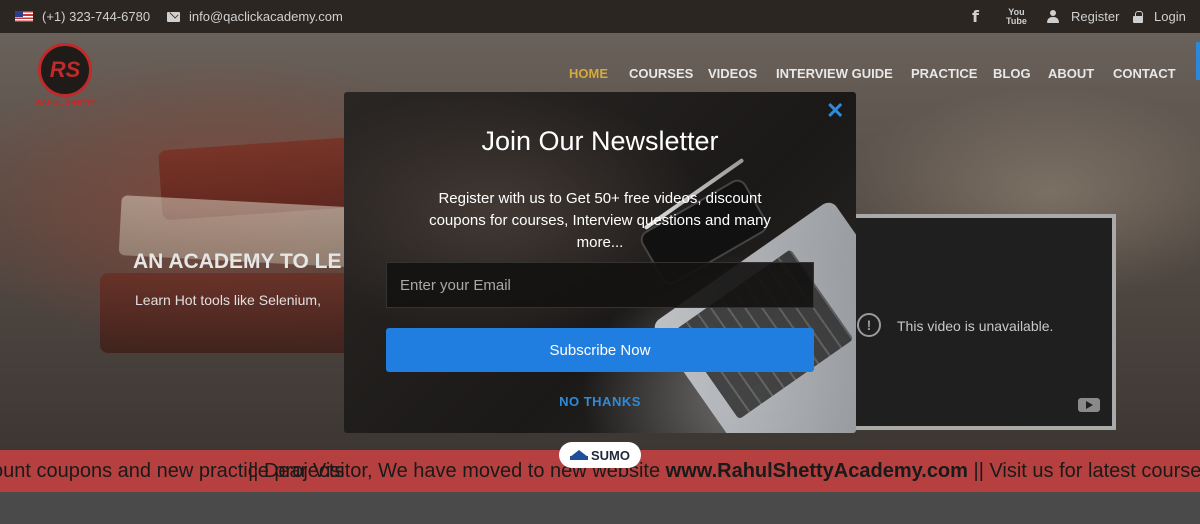 Image resolution: width=1200 pixels, height=524 pixels. Describe the element at coordinates (661, 75) in the screenshot. I see `nav-courses: COURSES` at that location.